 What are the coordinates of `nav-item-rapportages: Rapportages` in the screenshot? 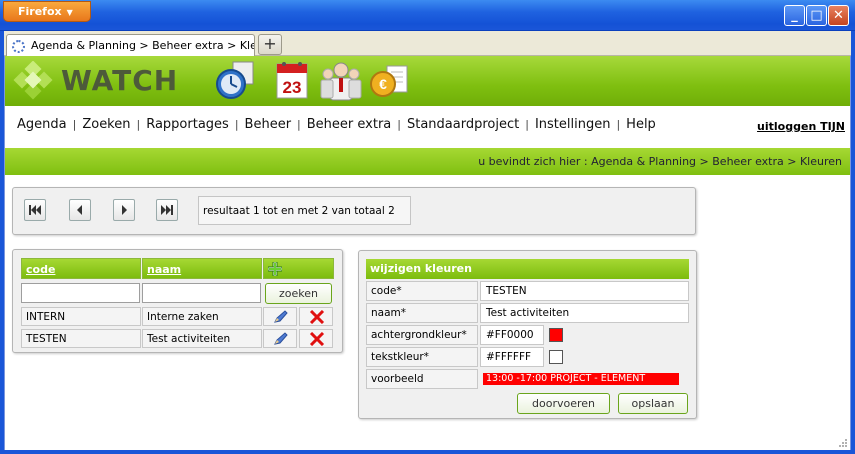 It's located at (187, 124).